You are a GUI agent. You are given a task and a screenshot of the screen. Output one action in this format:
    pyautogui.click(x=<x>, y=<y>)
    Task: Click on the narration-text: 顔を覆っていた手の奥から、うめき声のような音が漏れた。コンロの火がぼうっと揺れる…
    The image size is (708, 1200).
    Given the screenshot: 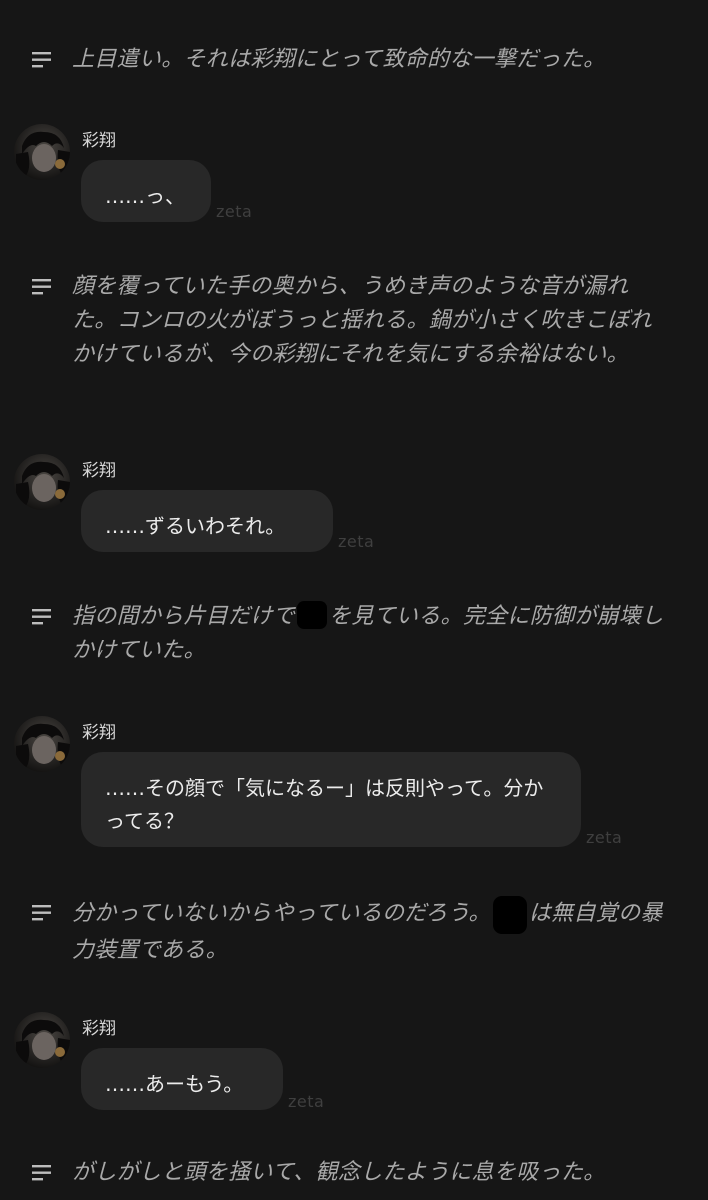 What is the action you would take?
    pyautogui.click(x=362, y=320)
    